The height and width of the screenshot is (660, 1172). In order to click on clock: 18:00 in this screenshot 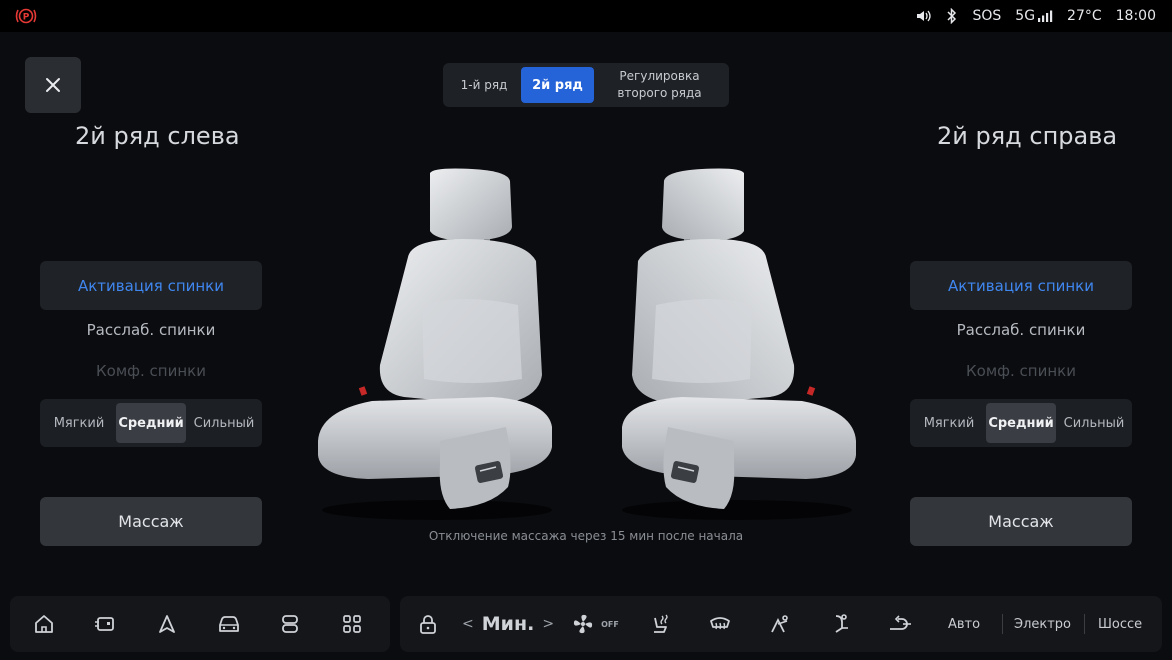, I will do `click(1135, 16)`.